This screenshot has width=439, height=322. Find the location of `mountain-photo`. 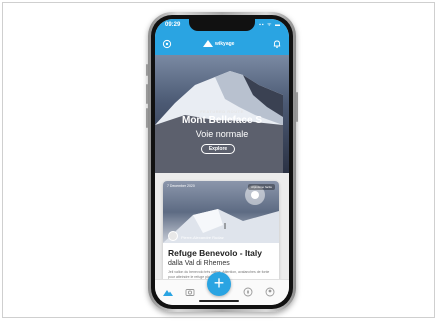

mountain-photo is located at coordinates (219, 122).